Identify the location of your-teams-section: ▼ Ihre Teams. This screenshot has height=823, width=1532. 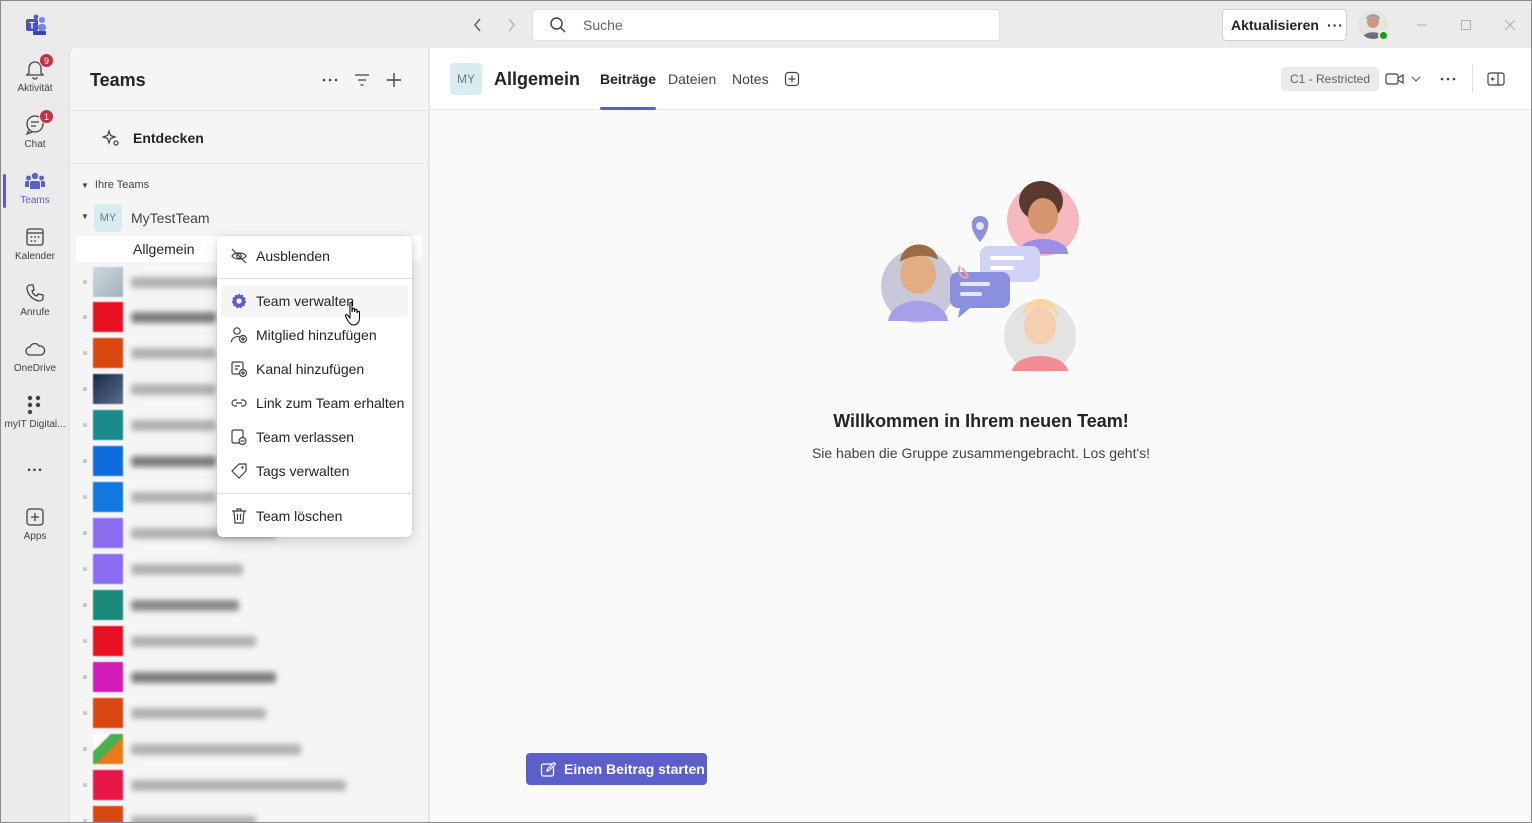
(115, 185).